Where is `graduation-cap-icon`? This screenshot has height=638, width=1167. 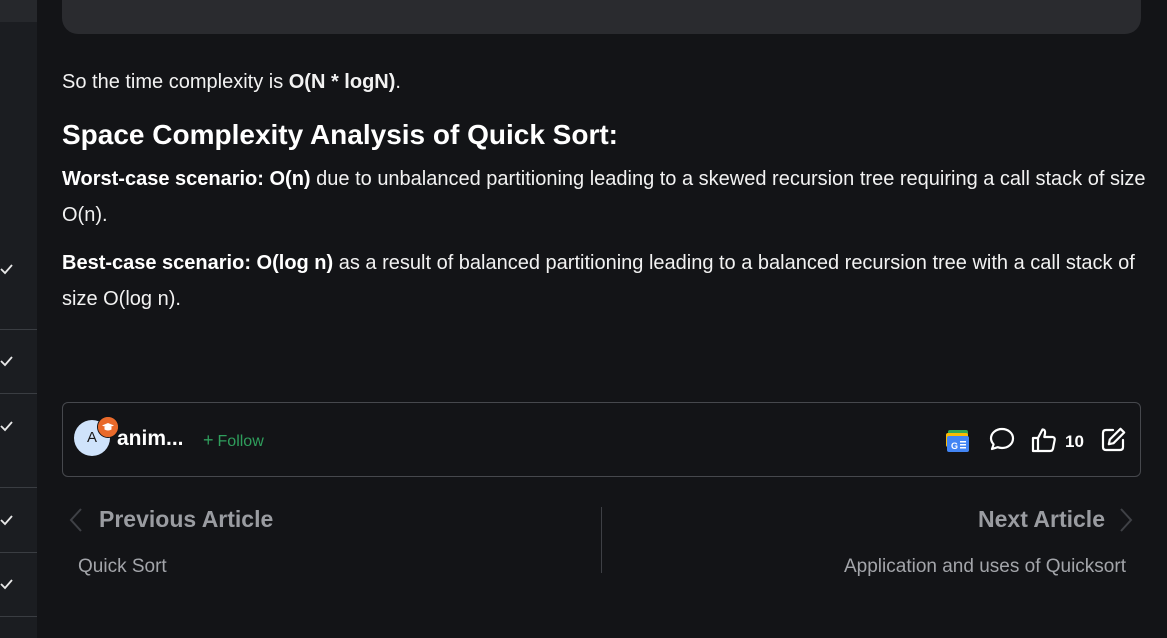 graduation-cap-icon is located at coordinates (108, 427).